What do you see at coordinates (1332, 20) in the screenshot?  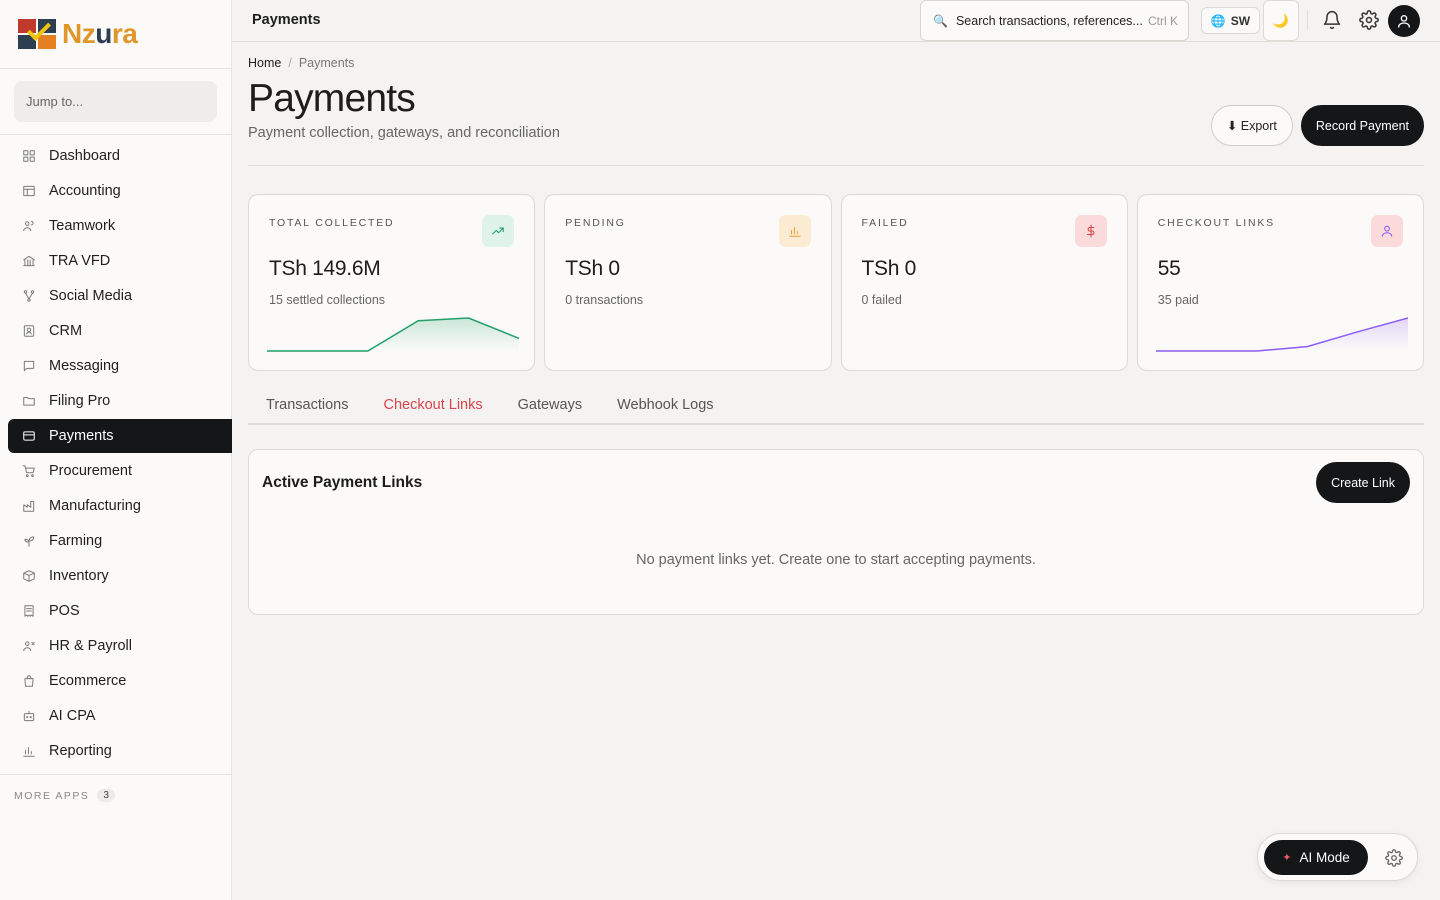 I see `bell-icon` at bounding box center [1332, 20].